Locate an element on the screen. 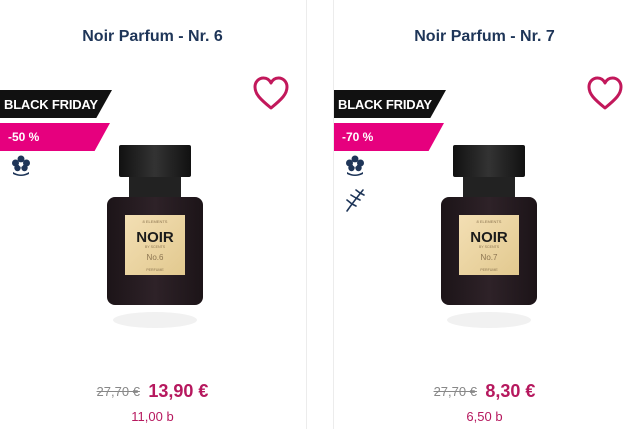 Image resolution: width=635 pixels, height=429 pixels. product-title: Noir Parfum - Nr. 6 is located at coordinates (152, 37).